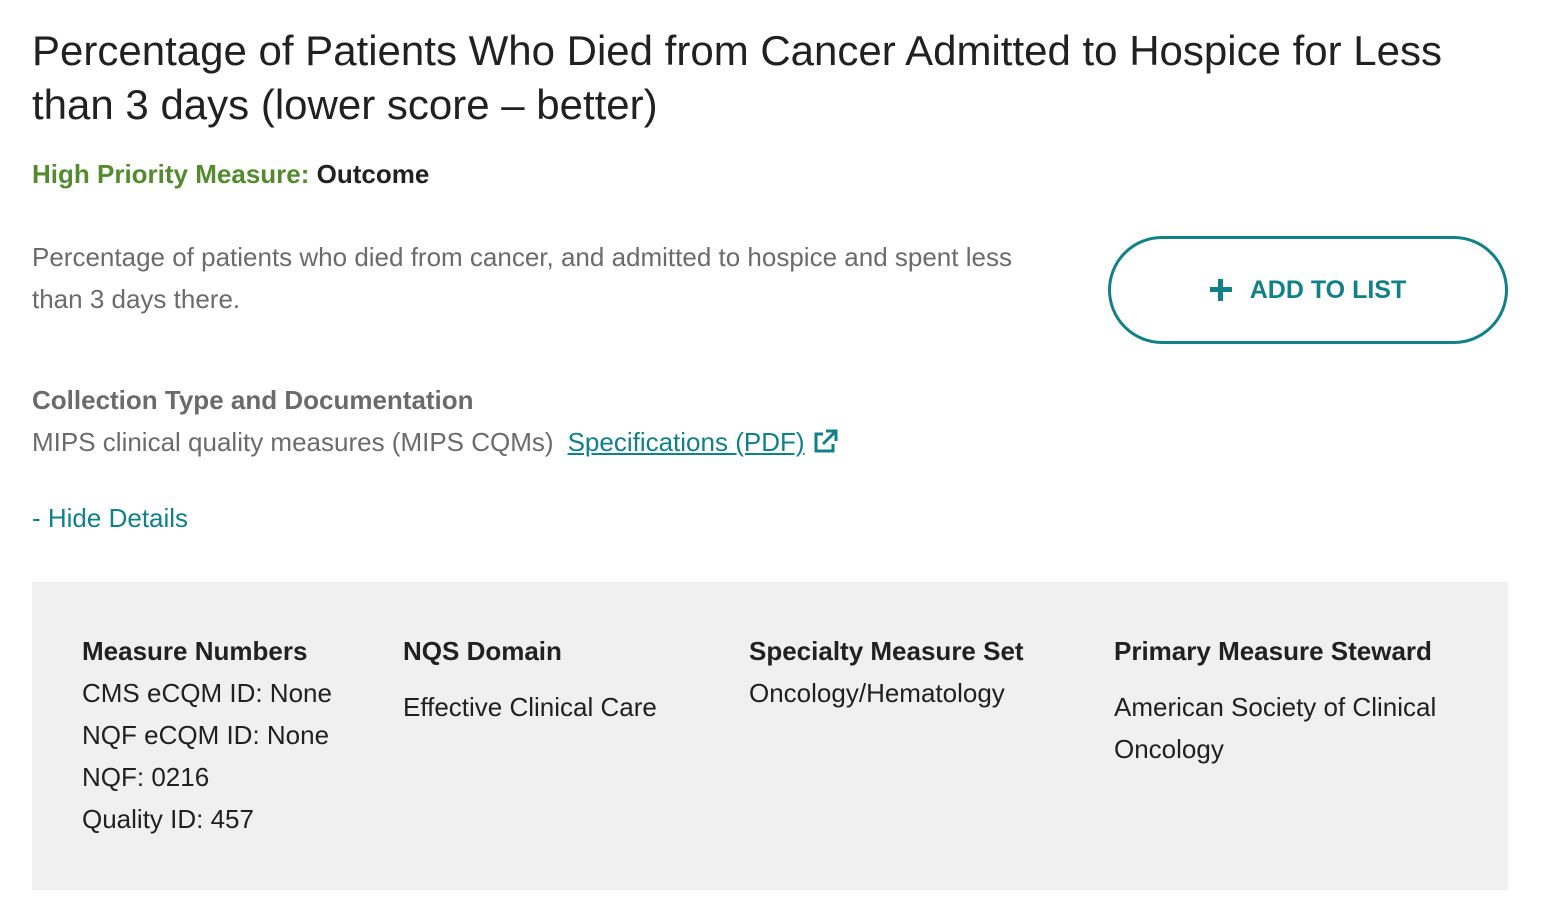 The height and width of the screenshot is (918, 1546). I want to click on priority-label: High Priority Measure:, so click(171, 174).